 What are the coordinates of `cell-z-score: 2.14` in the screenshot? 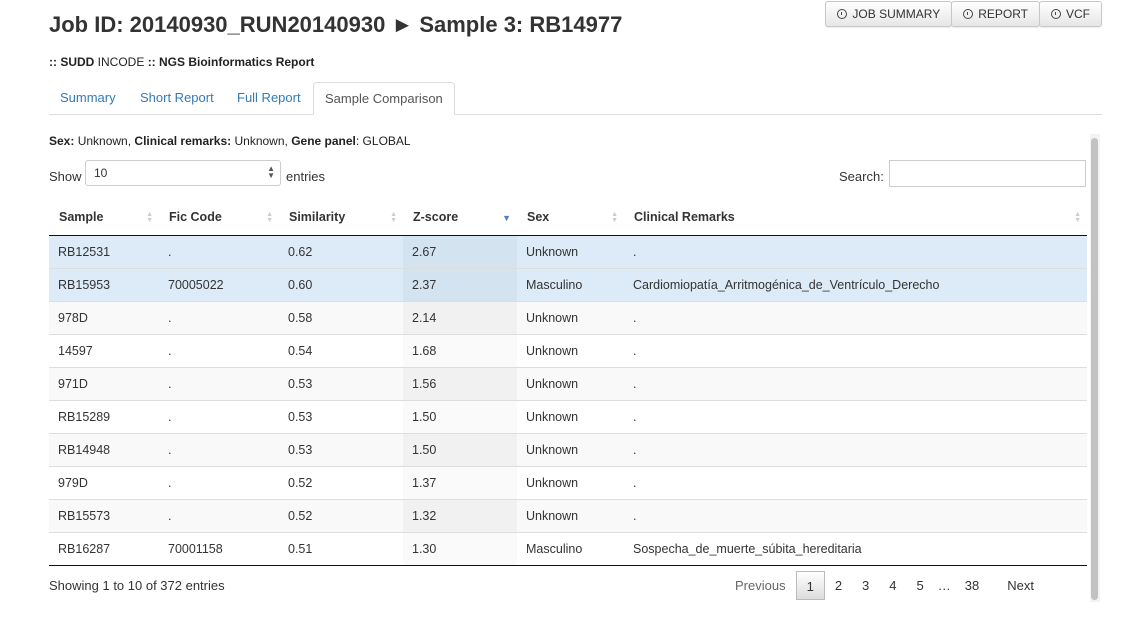 It's located at (460, 318).